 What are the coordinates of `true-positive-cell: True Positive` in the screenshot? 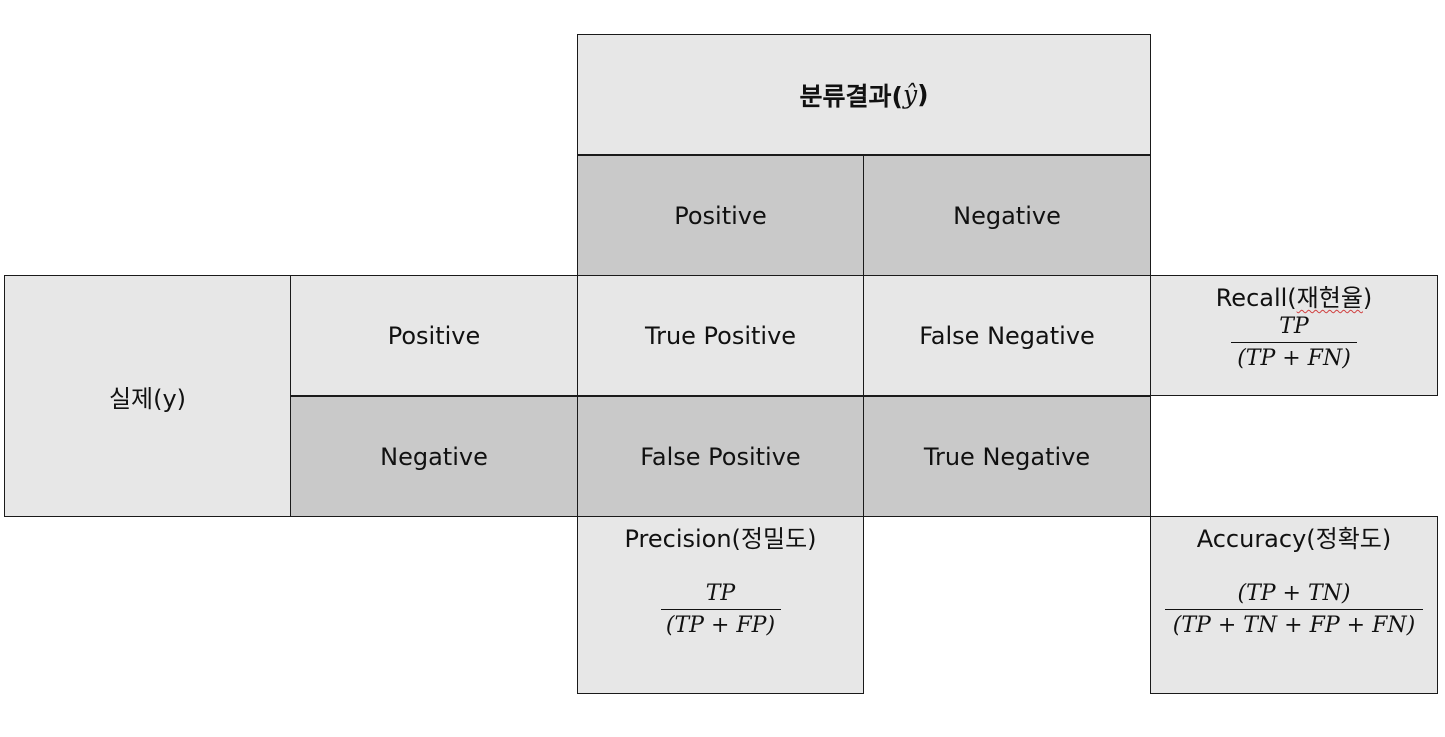 It's located at (720, 335).